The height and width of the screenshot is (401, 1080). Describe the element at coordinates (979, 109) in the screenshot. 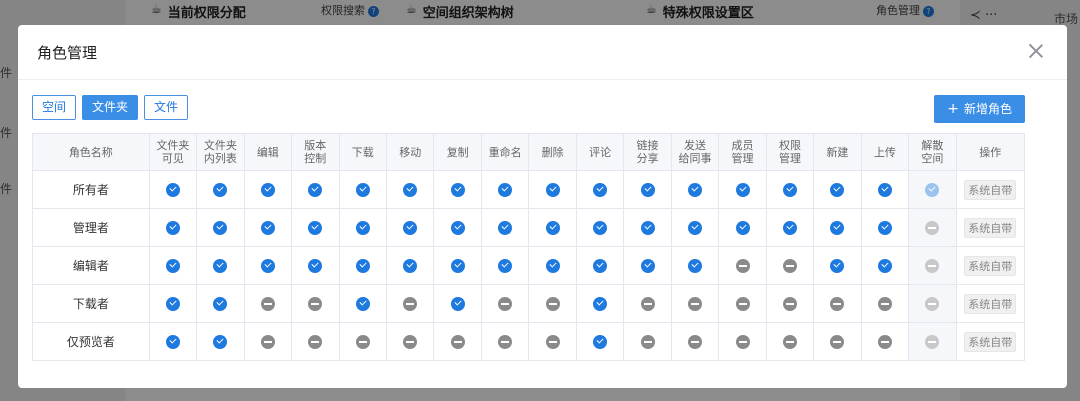

I see `add-role-button: + 新增角色` at that location.